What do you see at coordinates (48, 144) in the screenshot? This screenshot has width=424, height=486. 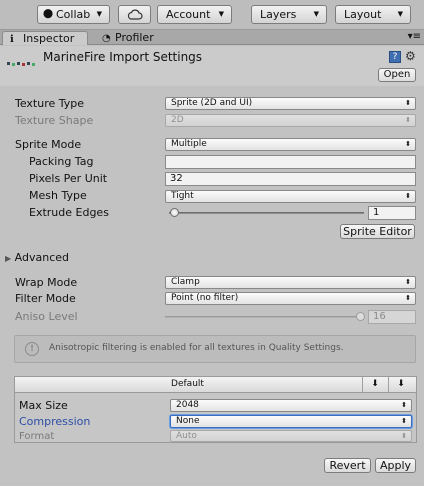 I see `sprite-mode-label: Sprite Mode` at bounding box center [48, 144].